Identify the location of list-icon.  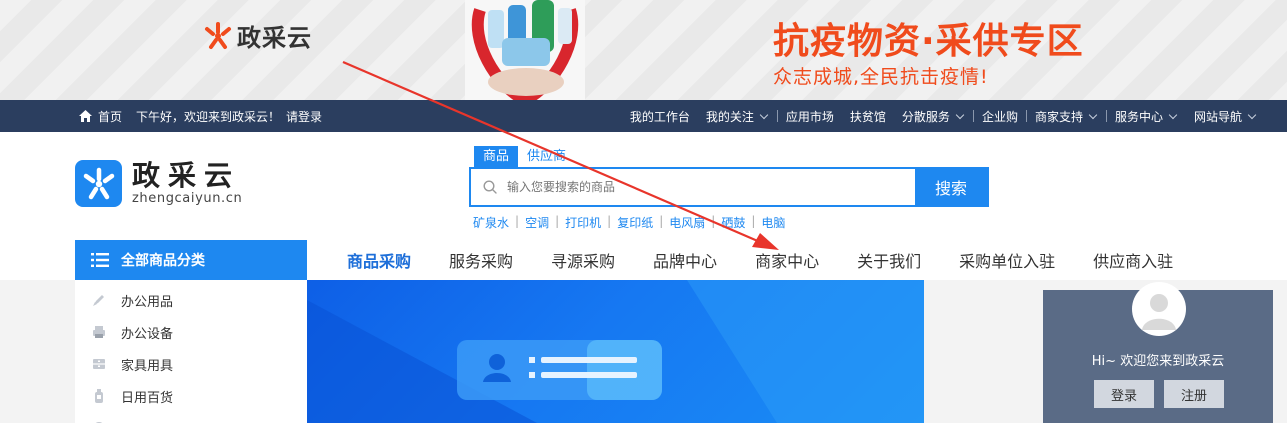
(100, 260).